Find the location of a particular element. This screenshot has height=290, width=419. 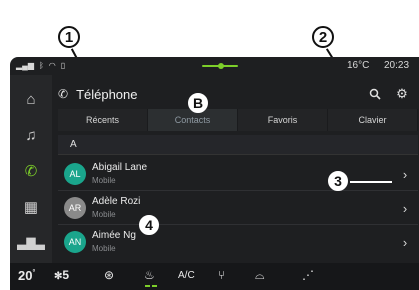

sidebar: ⌂ ♫ ✆ ▦ ▃▇▃ is located at coordinates (31, 169).